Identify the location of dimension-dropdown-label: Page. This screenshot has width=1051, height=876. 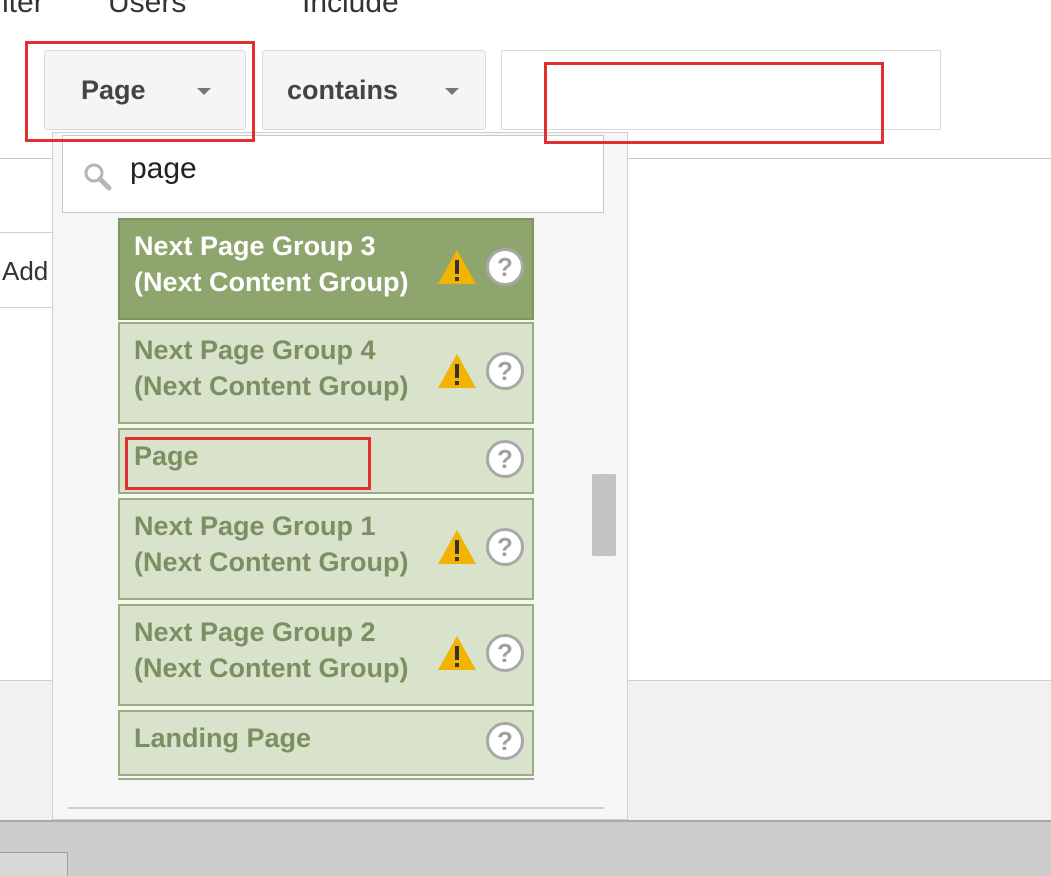
(113, 89).